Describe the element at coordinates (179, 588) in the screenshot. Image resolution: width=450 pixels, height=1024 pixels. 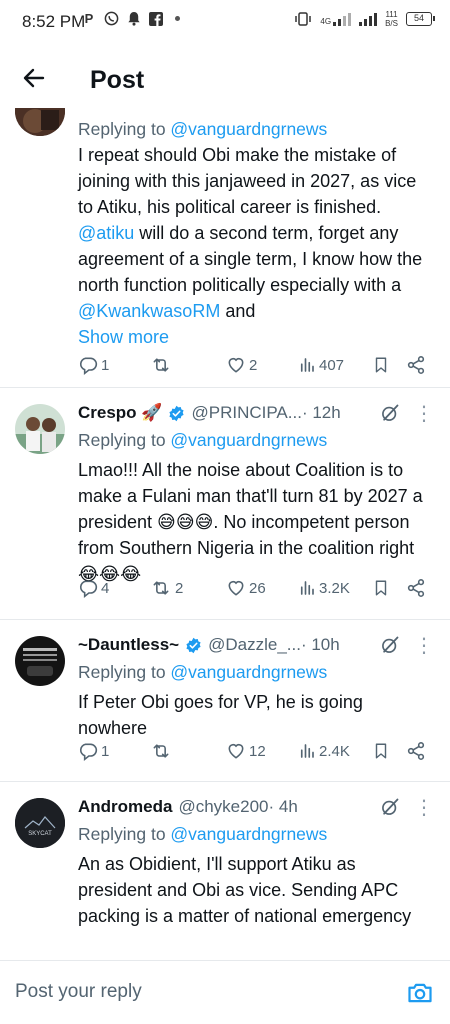
I see `repost-count: 2` at that location.